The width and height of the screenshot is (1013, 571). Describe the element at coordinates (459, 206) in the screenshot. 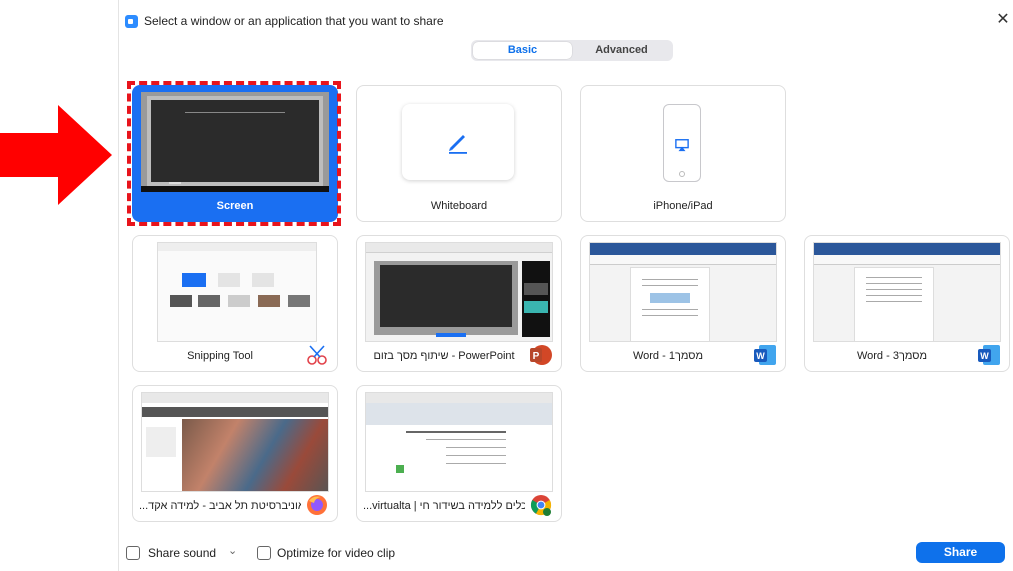

I see `tile-label: Whiteboard` at that location.